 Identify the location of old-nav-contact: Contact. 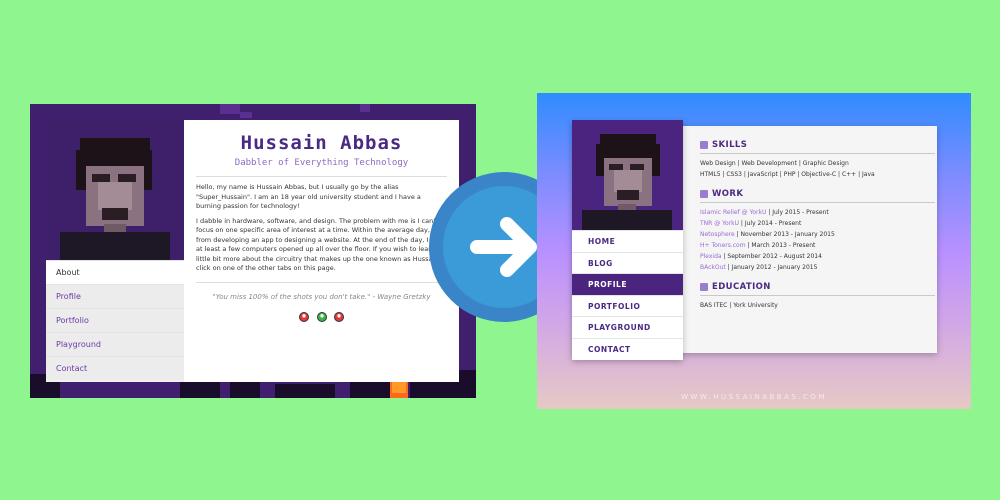
(115, 368).